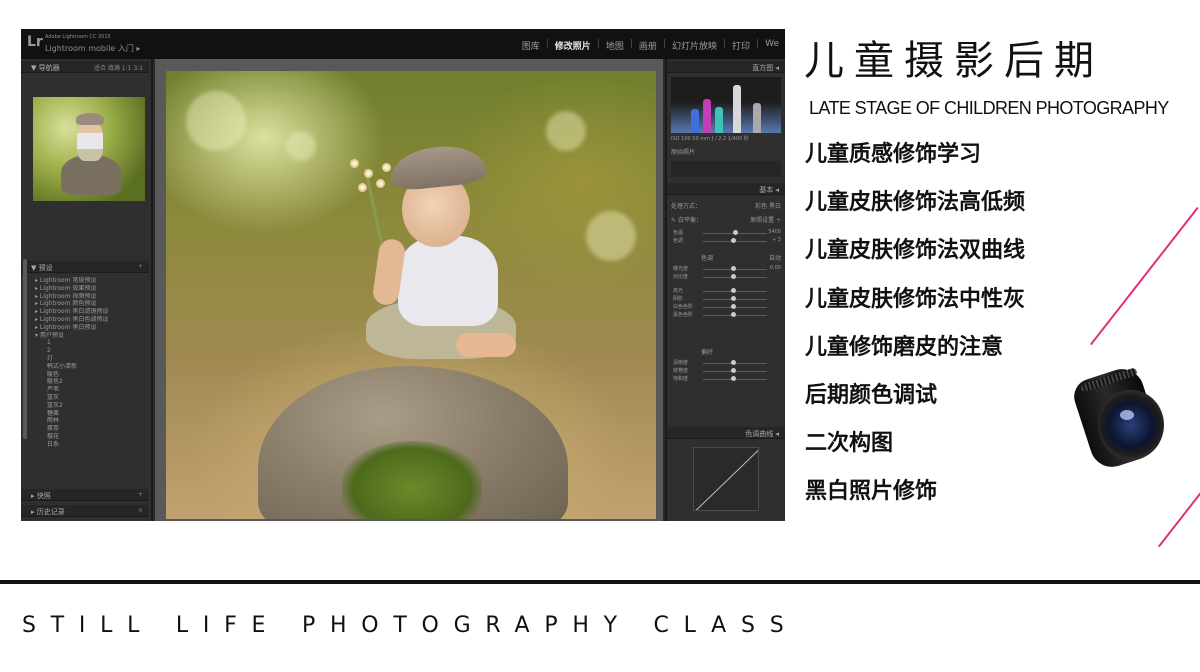  I want to click on page-title: 儿童摄影后期, so click(954, 61).